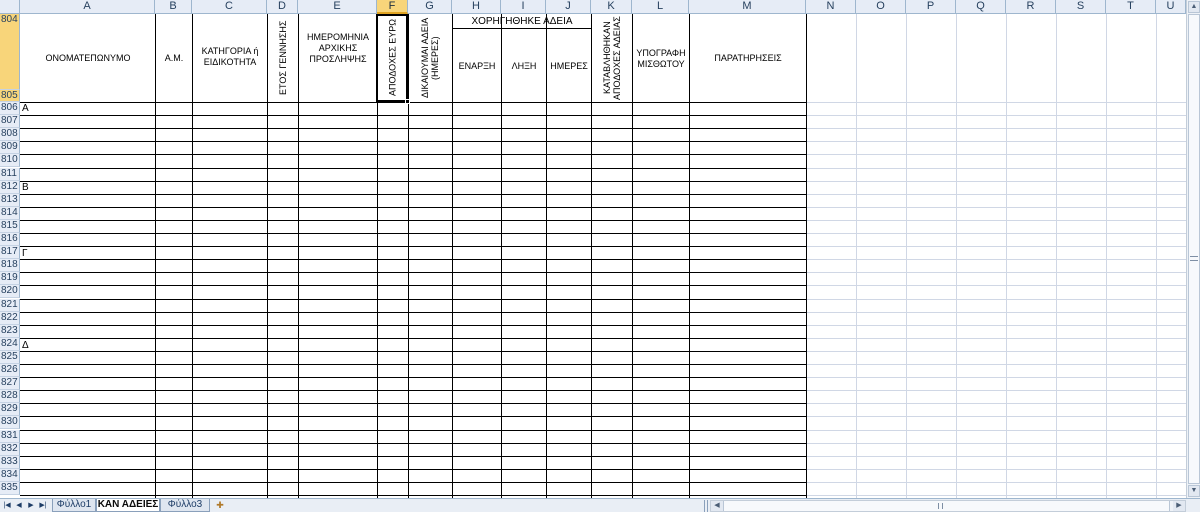  What do you see at coordinates (660, 7) in the screenshot?
I see `column-header-l: L` at bounding box center [660, 7].